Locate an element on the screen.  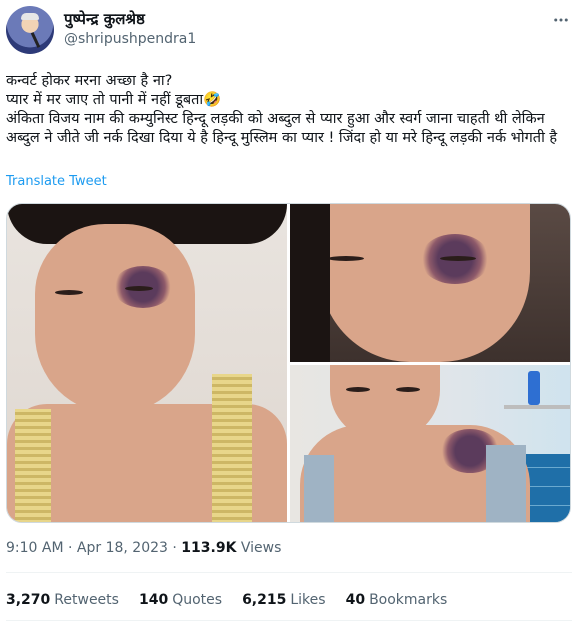
photo-bottle is located at coordinates (534, 388).